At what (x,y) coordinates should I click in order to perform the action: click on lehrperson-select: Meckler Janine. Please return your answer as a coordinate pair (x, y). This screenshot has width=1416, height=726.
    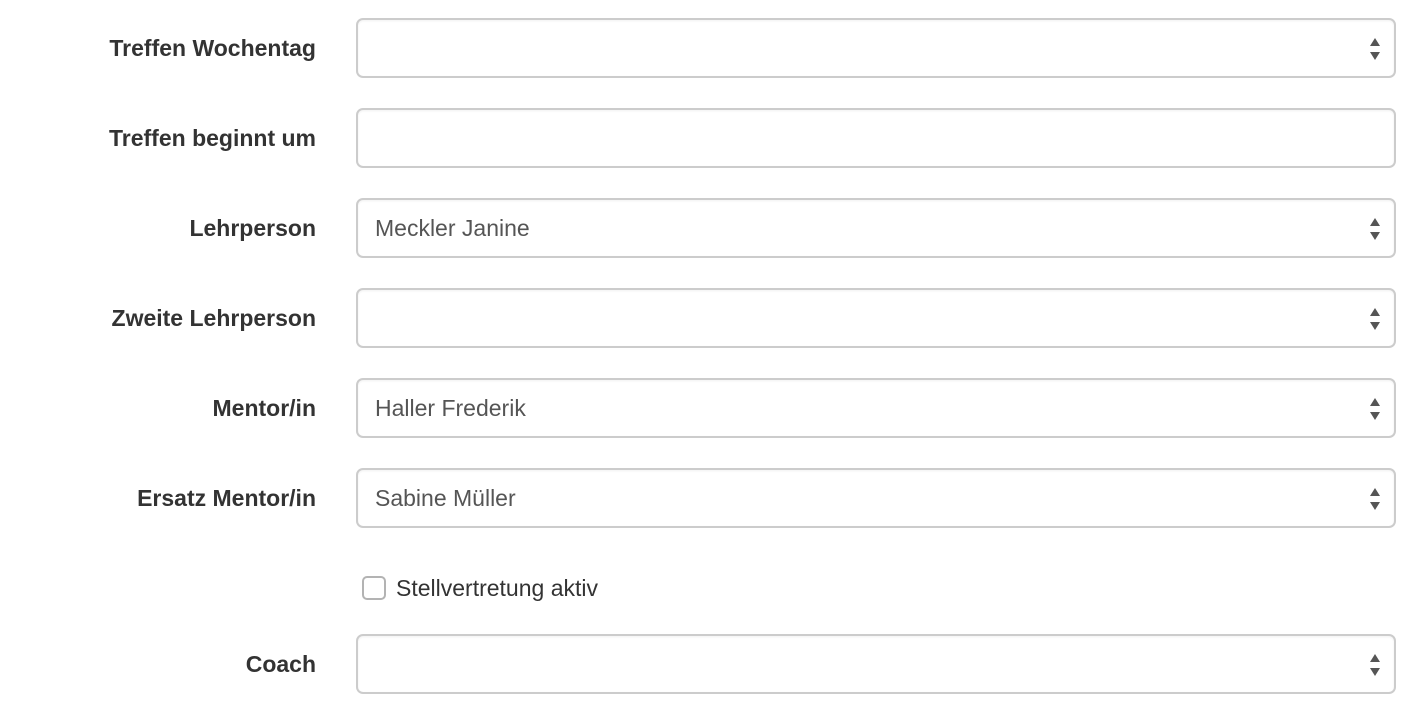
    Looking at the image, I should click on (876, 228).